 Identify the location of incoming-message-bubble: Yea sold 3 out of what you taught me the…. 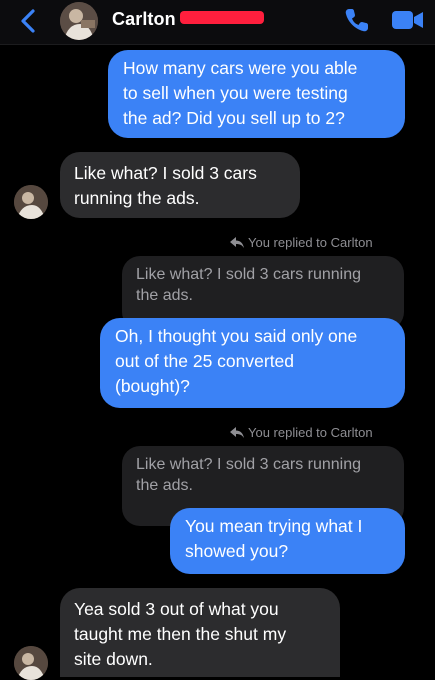
(200, 632).